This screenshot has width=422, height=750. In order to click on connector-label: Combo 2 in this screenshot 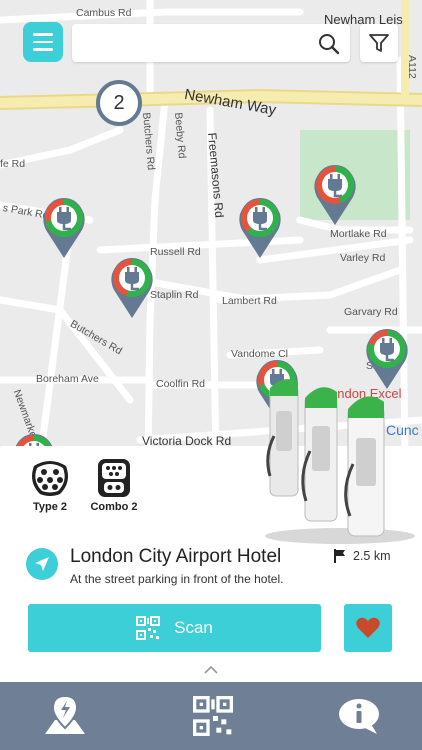, I will do `click(114, 507)`.